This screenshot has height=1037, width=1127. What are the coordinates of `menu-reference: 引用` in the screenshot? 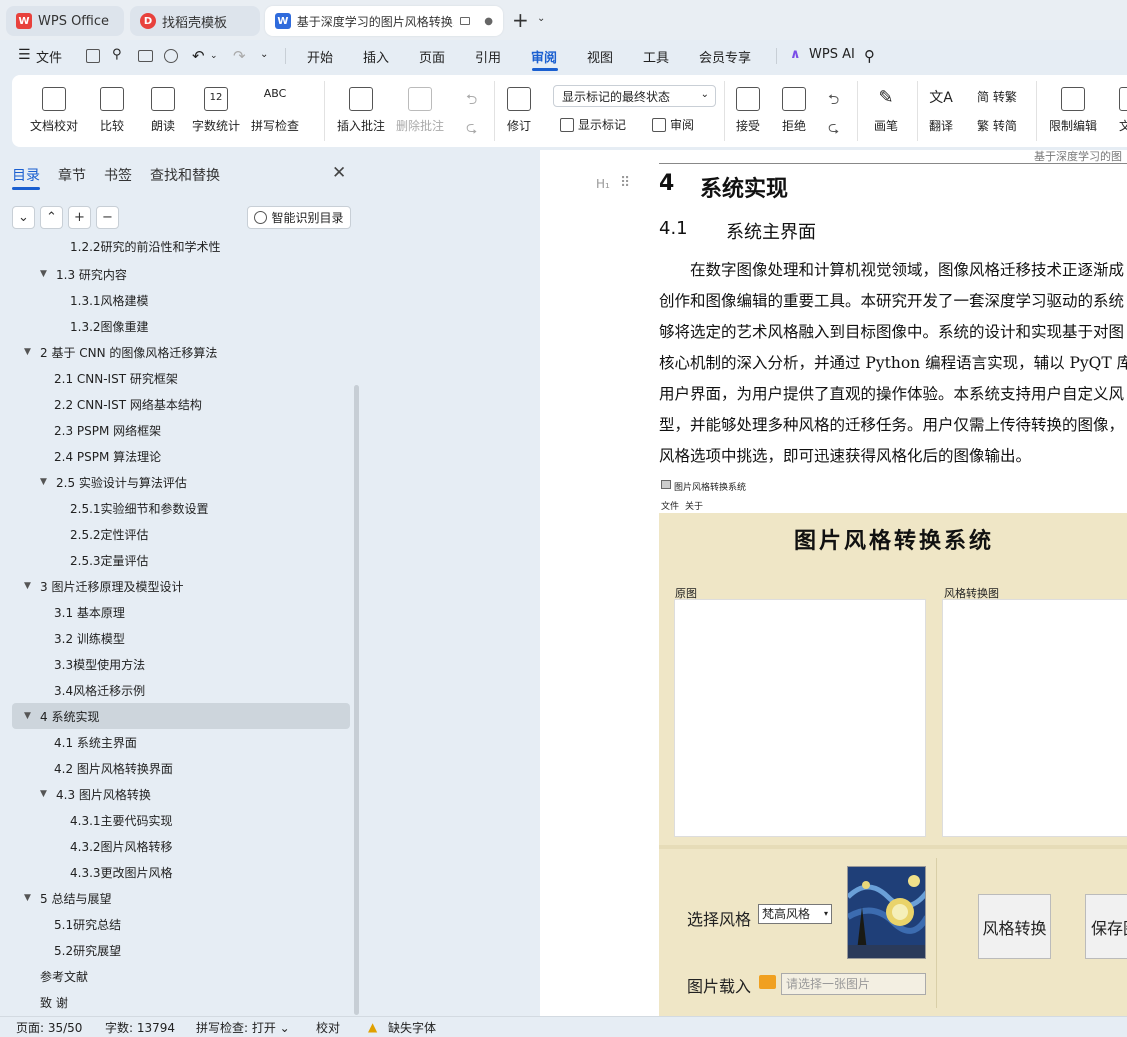 It's located at (488, 56).